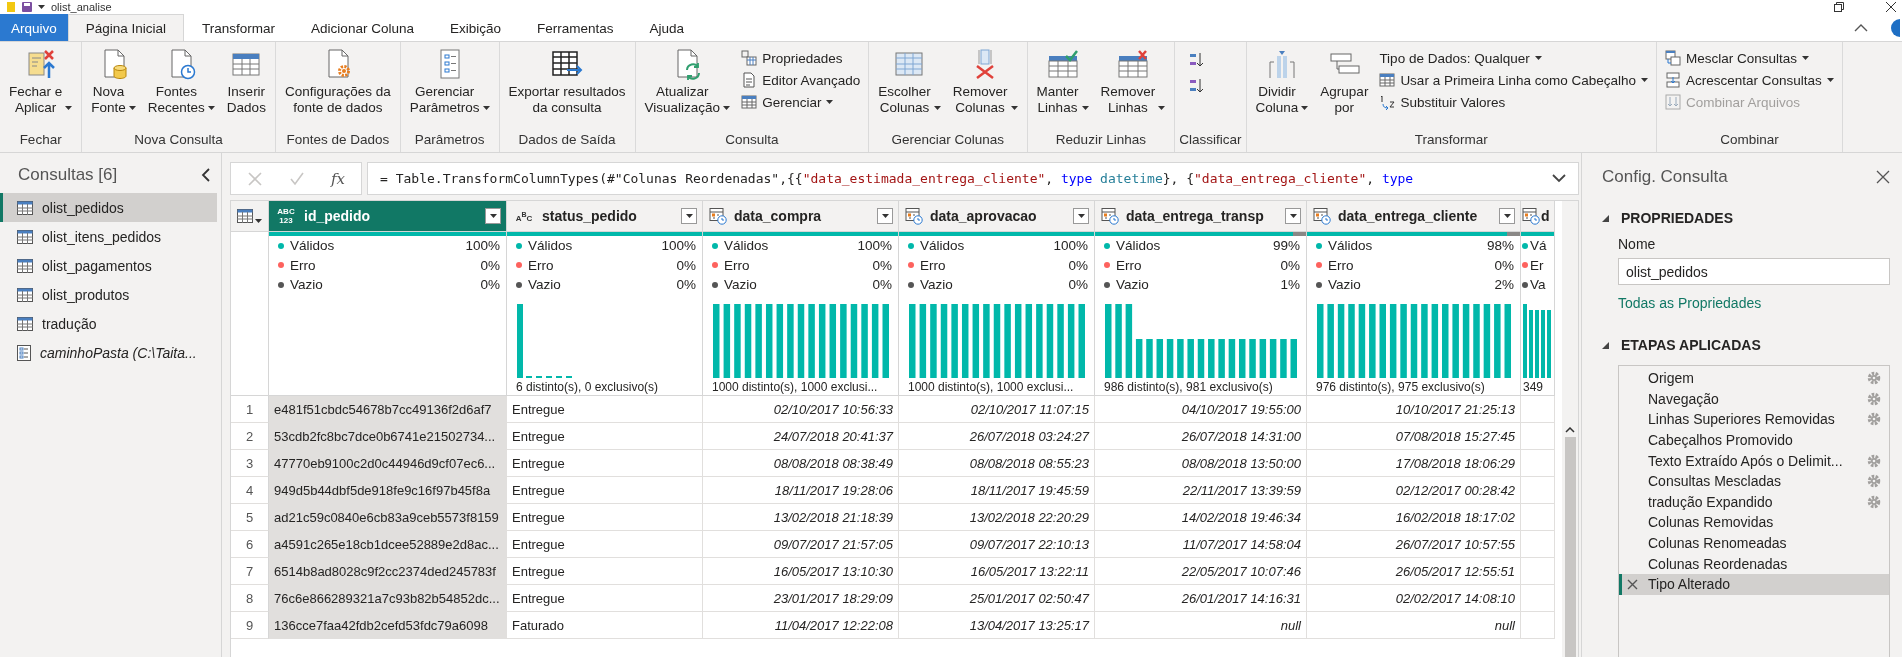 This screenshot has height=657, width=1902. I want to click on ribbon-tab: Adicionar Coluna, so click(362, 27).